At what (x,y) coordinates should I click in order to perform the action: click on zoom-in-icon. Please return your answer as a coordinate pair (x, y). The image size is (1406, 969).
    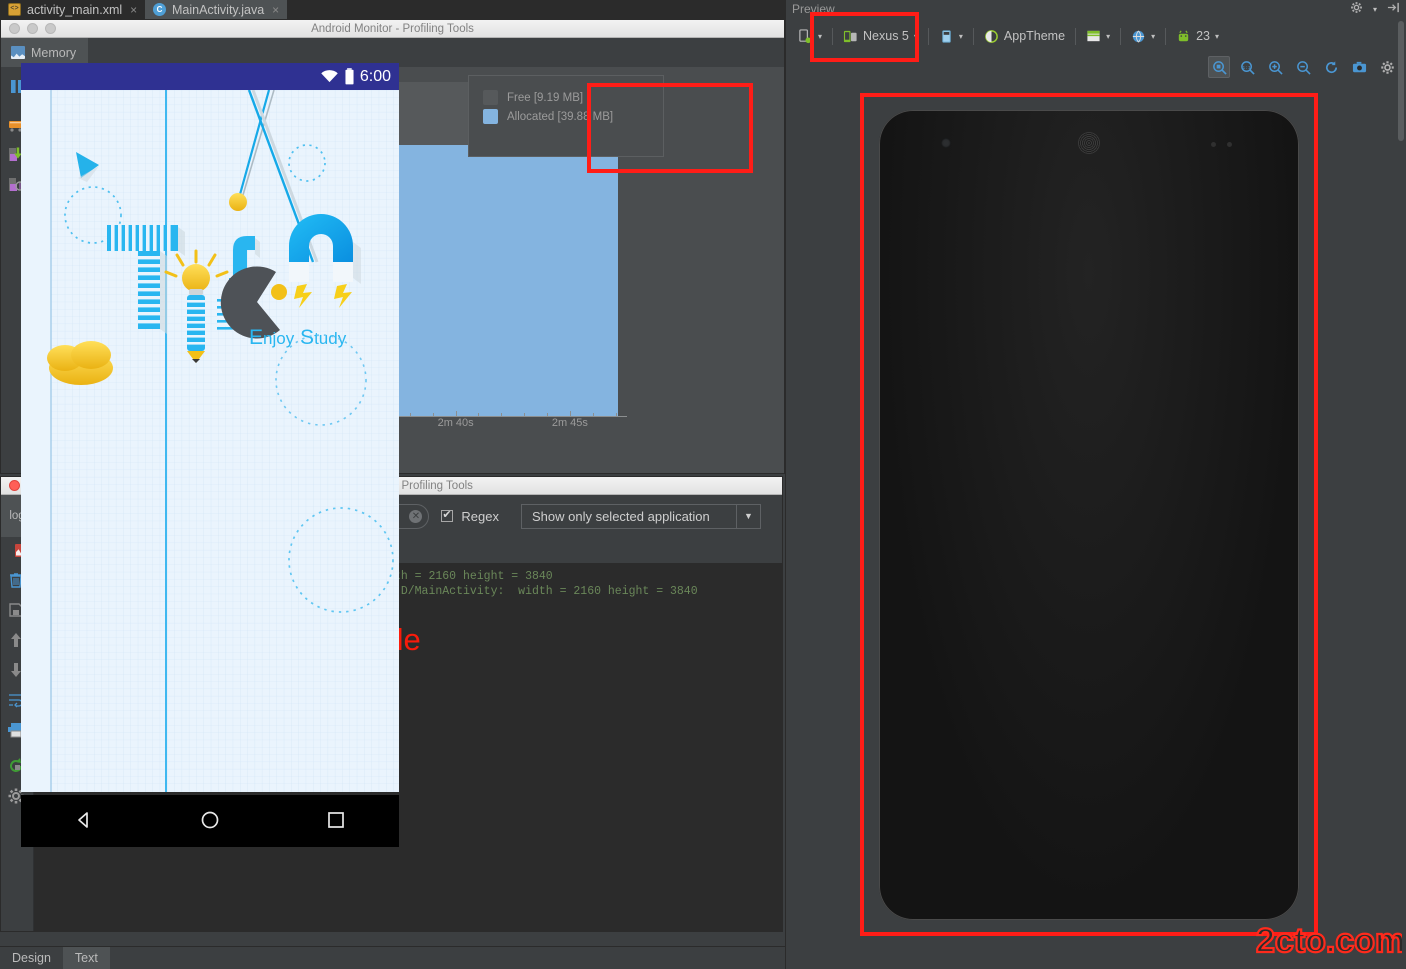
    Looking at the image, I should click on (1275, 67).